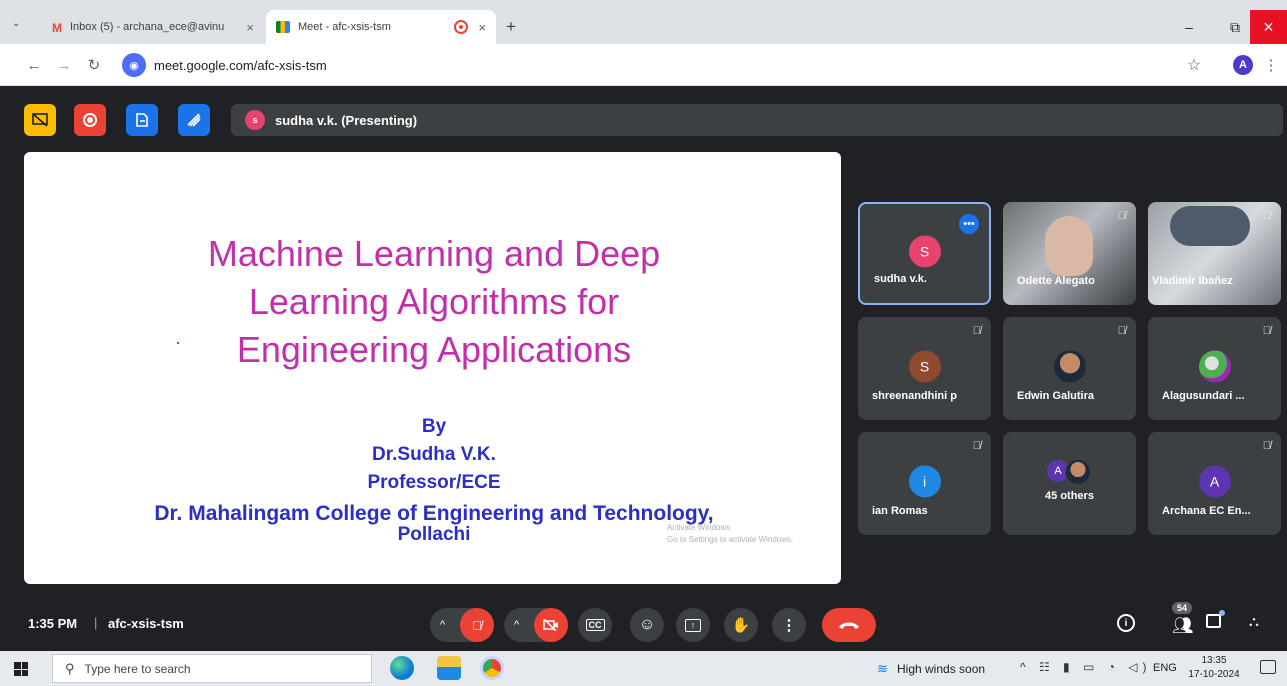  I want to click on site-info-icon: ◉, so click(134, 65).